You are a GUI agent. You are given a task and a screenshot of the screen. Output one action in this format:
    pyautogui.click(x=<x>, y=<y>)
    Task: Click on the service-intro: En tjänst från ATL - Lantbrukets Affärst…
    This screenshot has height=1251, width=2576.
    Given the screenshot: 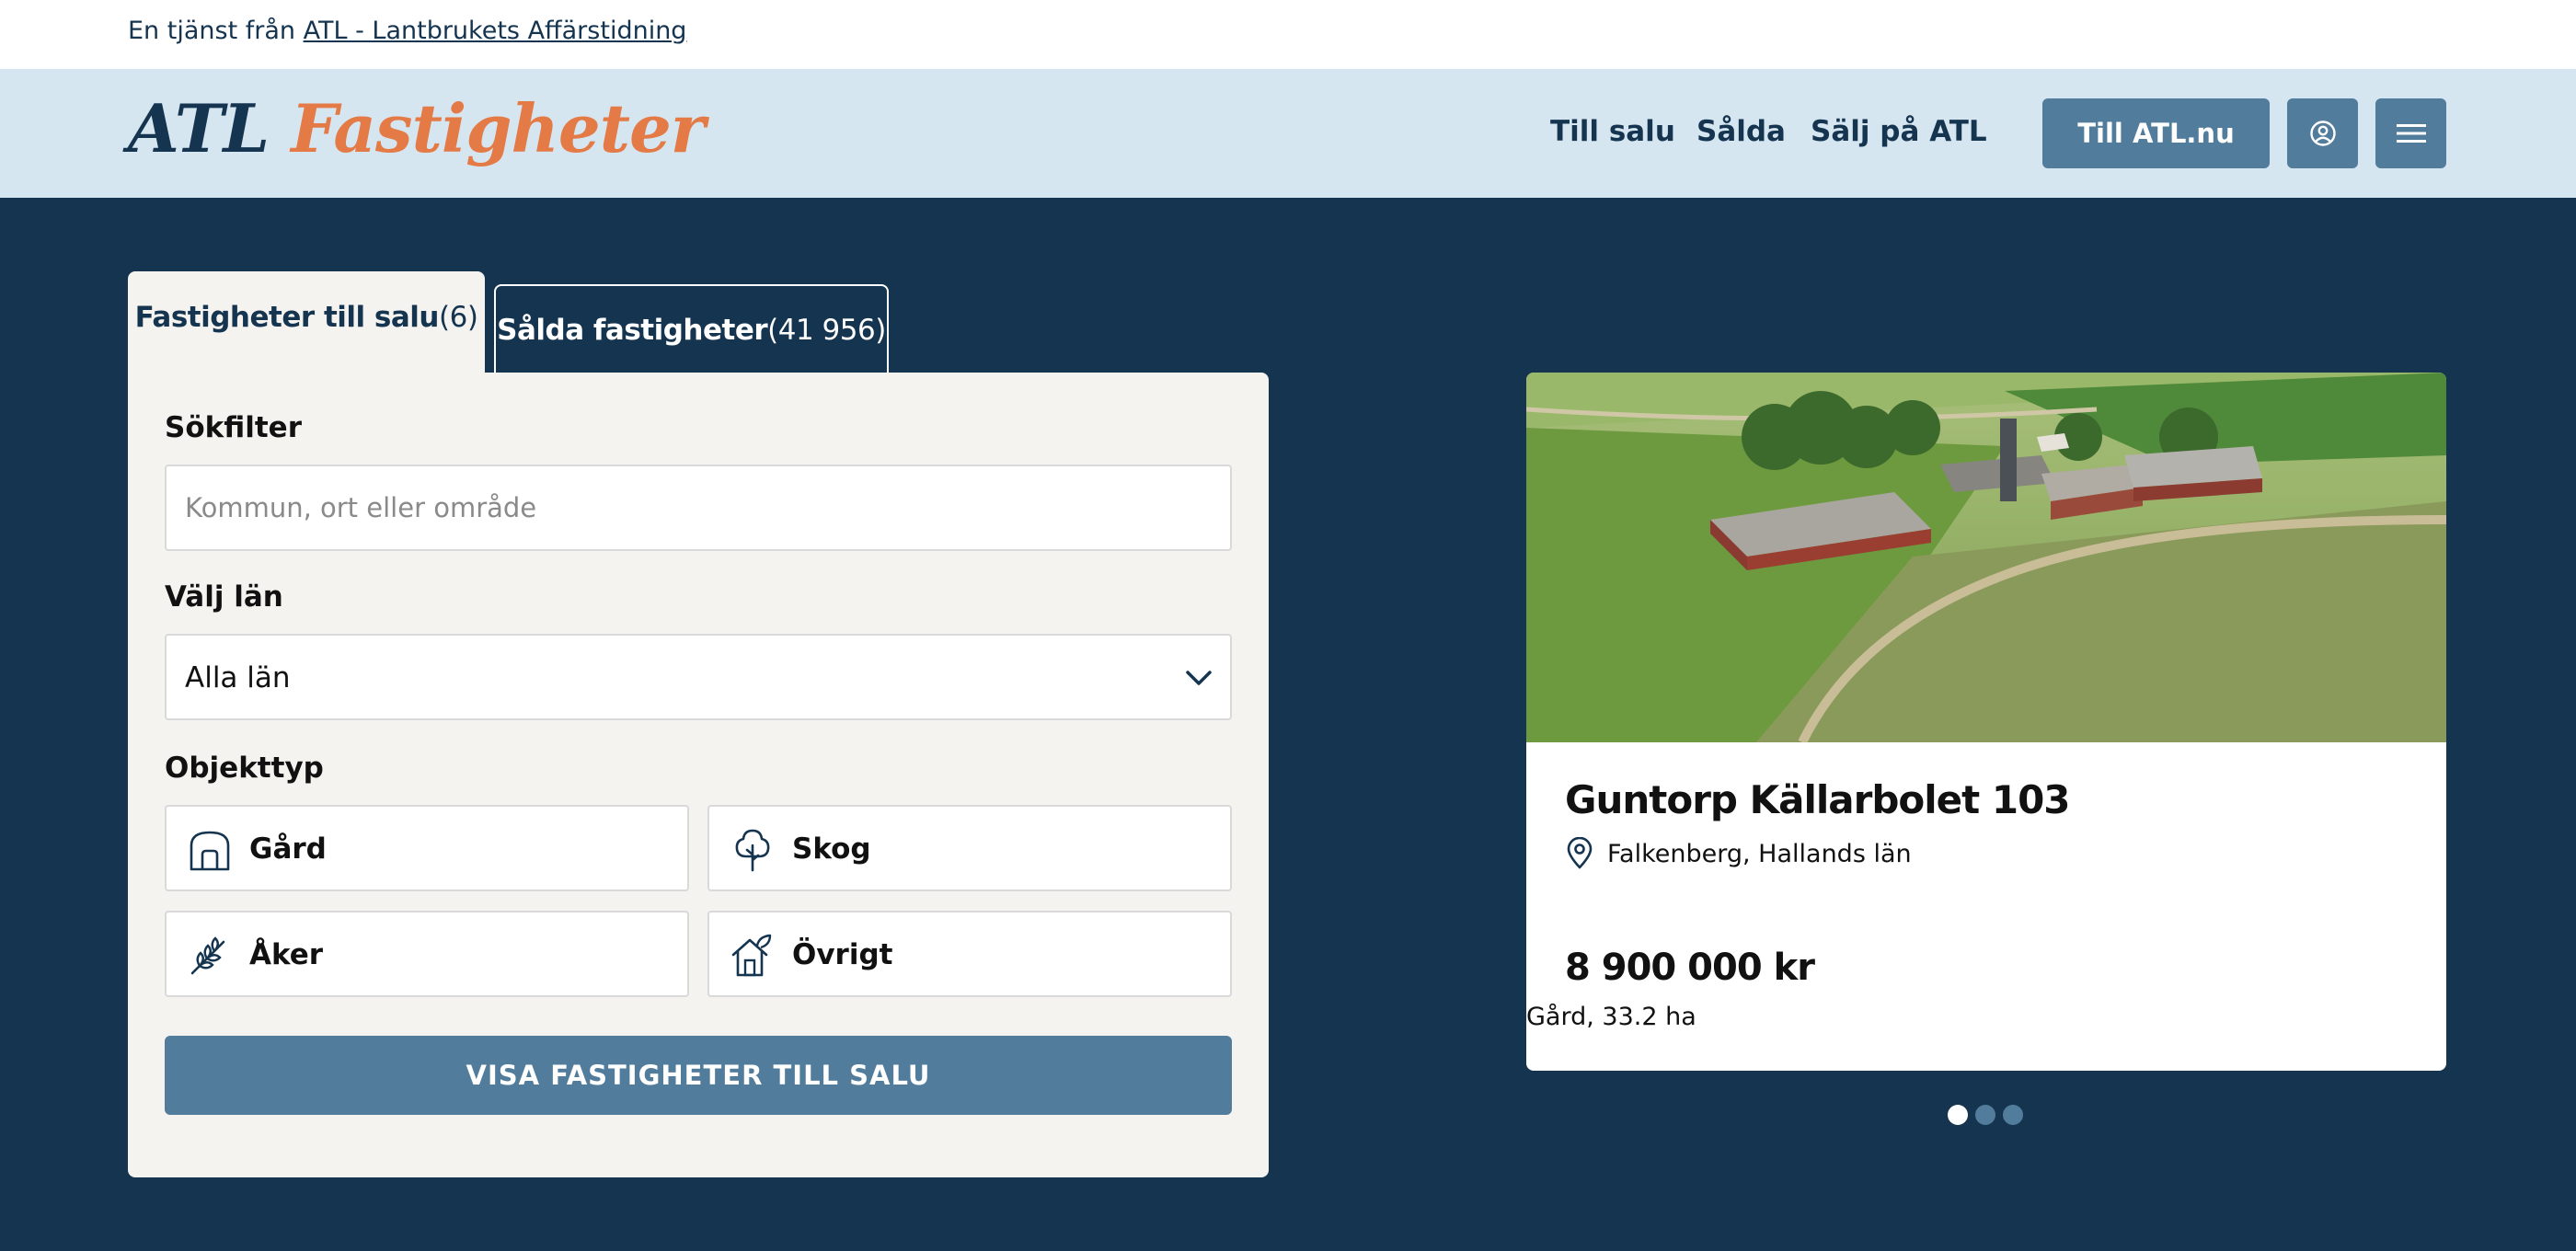 What is the action you would take?
    pyautogui.click(x=407, y=31)
    